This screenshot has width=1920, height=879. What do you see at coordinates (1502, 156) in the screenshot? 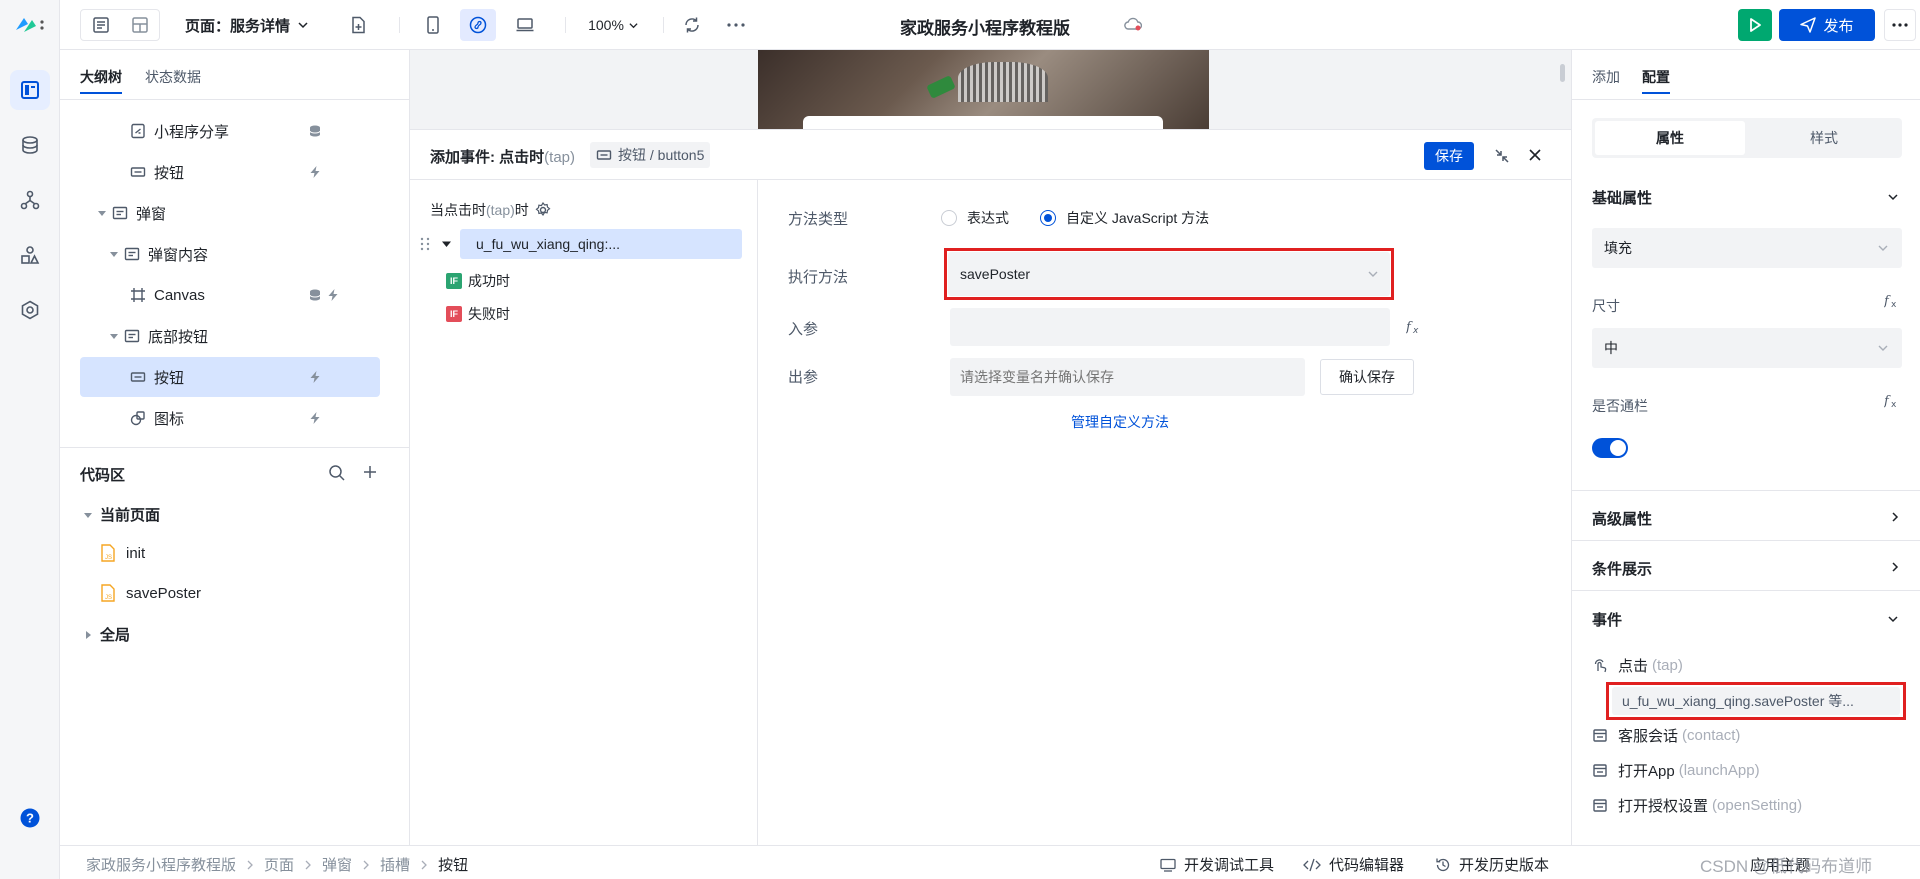
I see `collapse-icon` at bounding box center [1502, 156].